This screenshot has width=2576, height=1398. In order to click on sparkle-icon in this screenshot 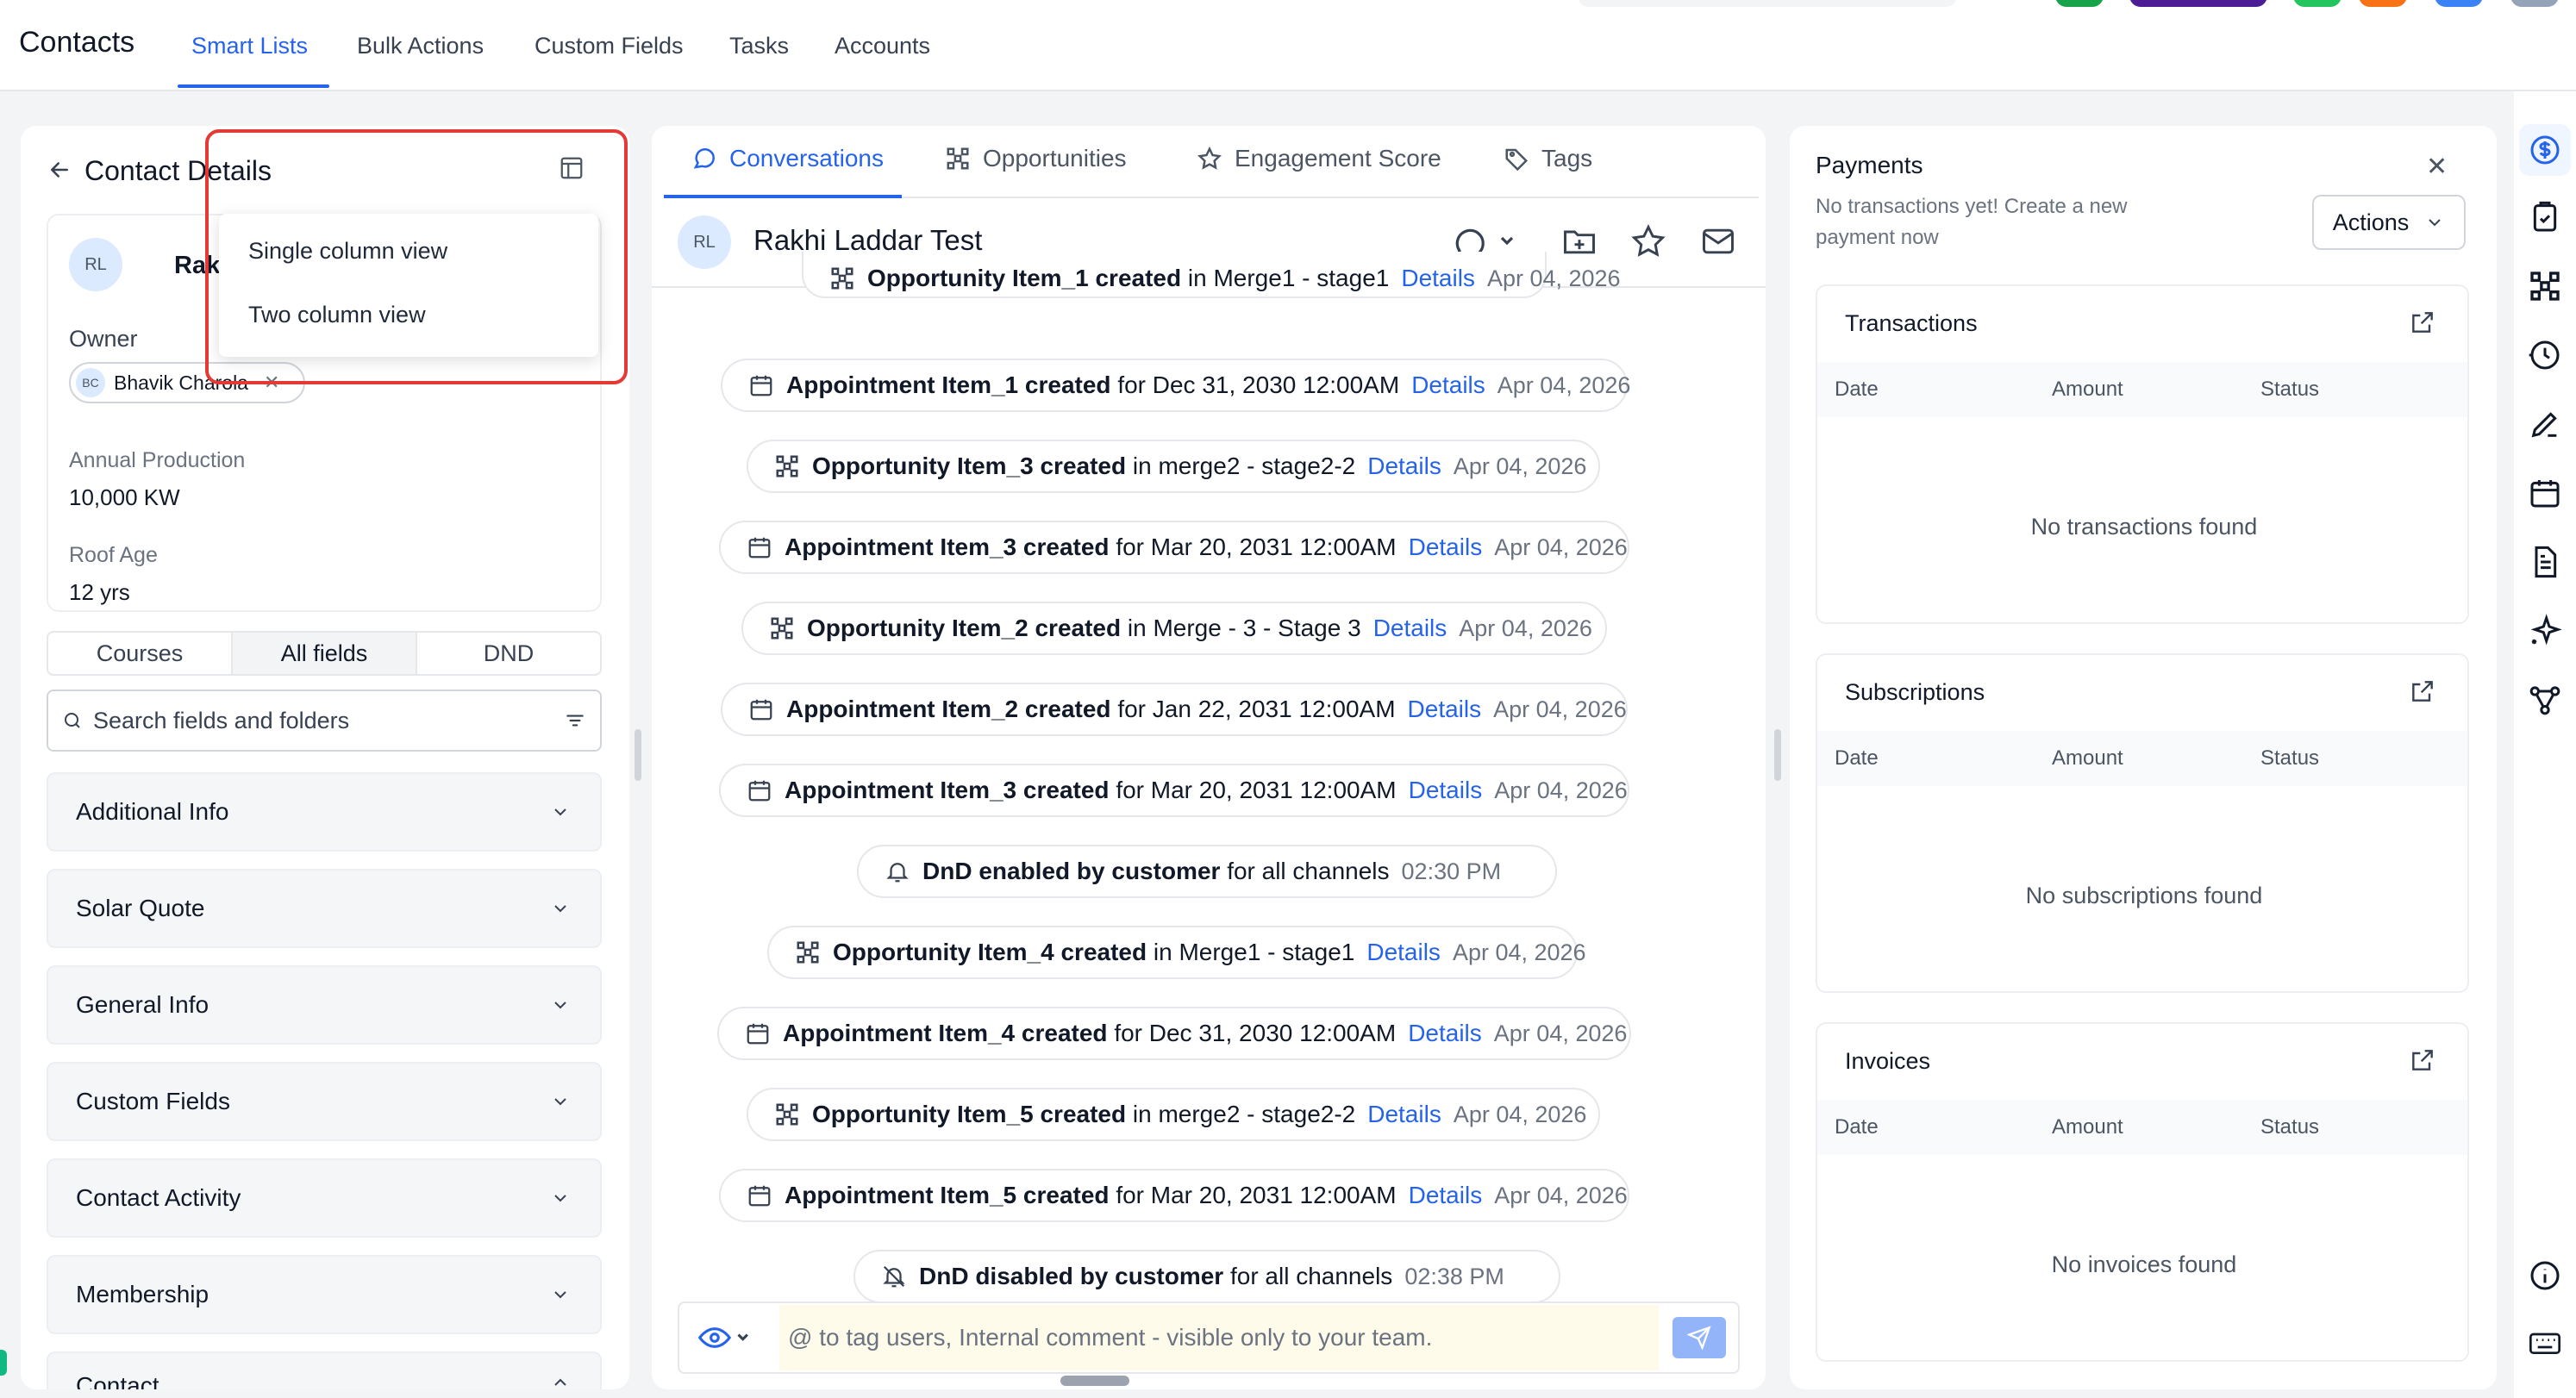, I will do `click(2545, 633)`.